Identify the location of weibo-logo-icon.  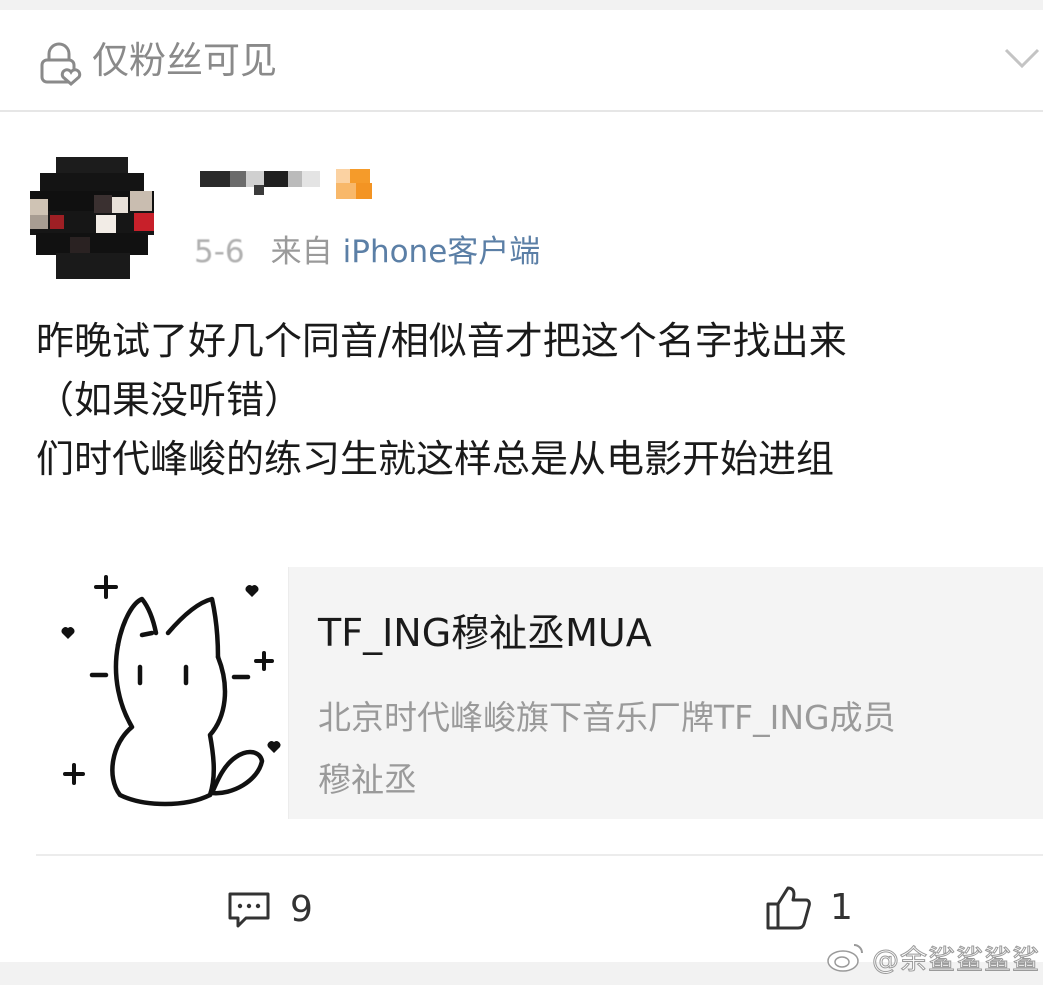
(845, 958).